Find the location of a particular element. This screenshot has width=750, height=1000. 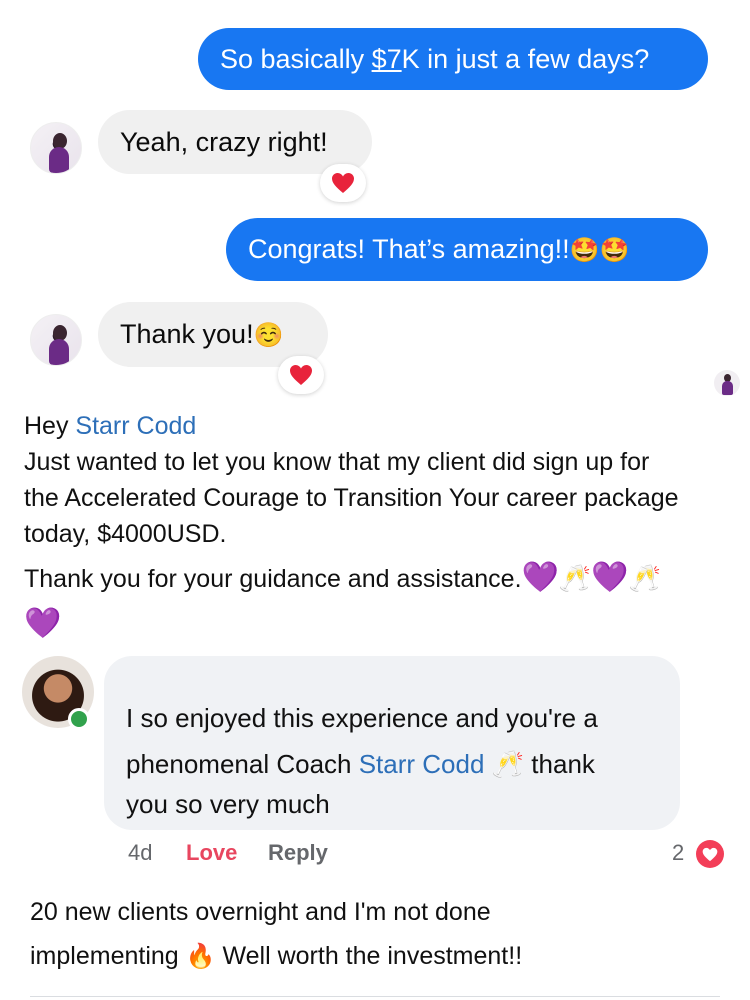

fire-icon: 🔥 is located at coordinates (200, 956).